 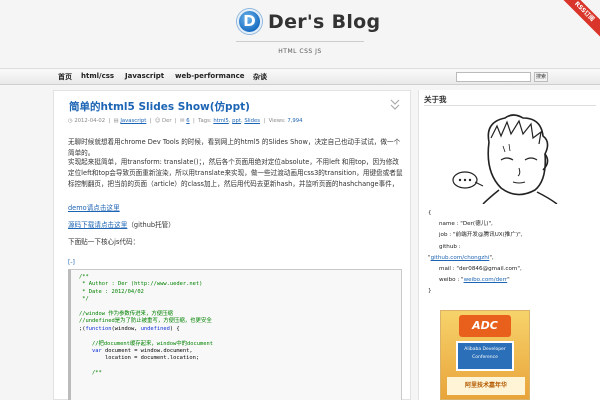 I want to click on post-comments-link: 6, so click(x=187, y=121).